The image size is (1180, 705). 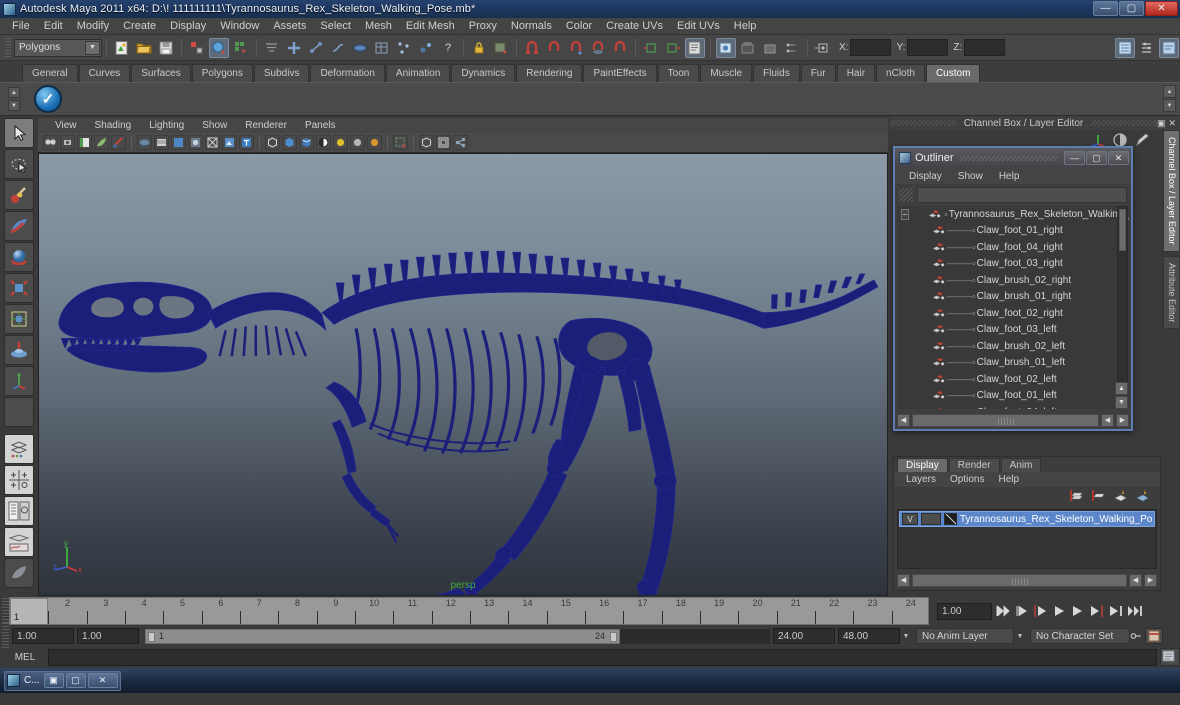 What do you see at coordinates (1058, 611) in the screenshot?
I see `play-backwards-button` at bounding box center [1058, 611].